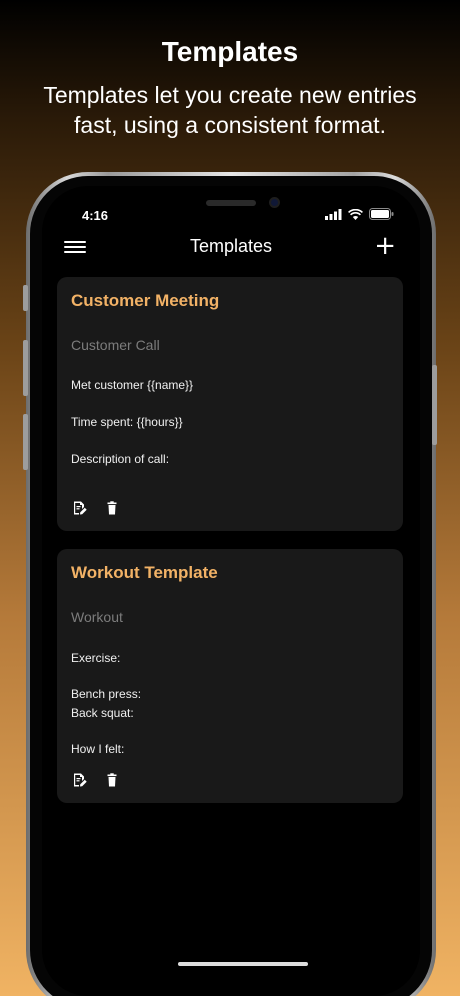  Describe the element at coordinates (355, 214) in the screenshot. I see `wifi-icon` at that location.